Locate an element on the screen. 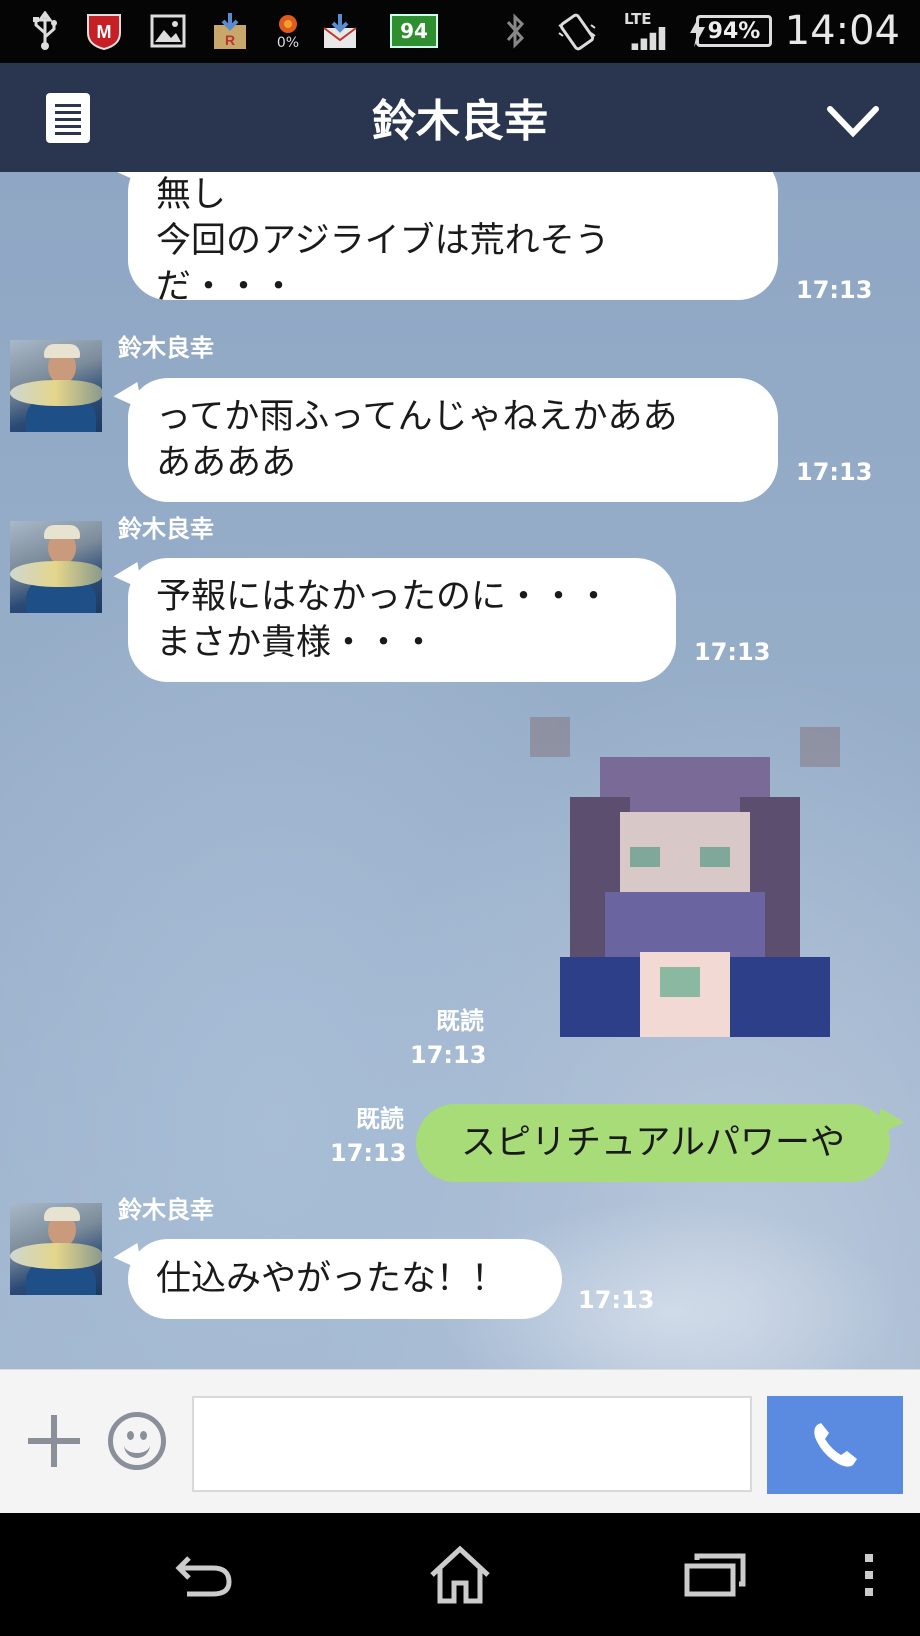  cpu-icon: 0% is located at coordinates (288, 31).